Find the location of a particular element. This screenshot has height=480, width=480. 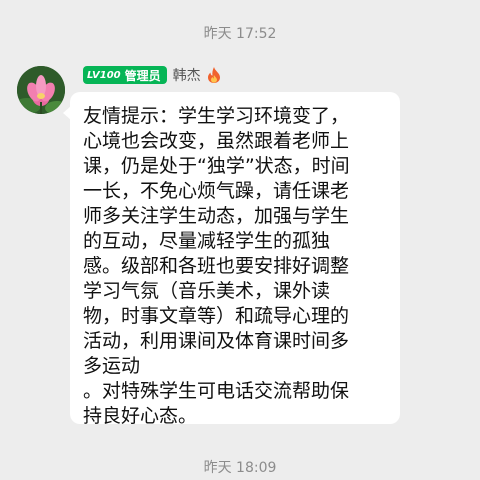

sender-name: 韩杰 is located at coordinates (187, 75).